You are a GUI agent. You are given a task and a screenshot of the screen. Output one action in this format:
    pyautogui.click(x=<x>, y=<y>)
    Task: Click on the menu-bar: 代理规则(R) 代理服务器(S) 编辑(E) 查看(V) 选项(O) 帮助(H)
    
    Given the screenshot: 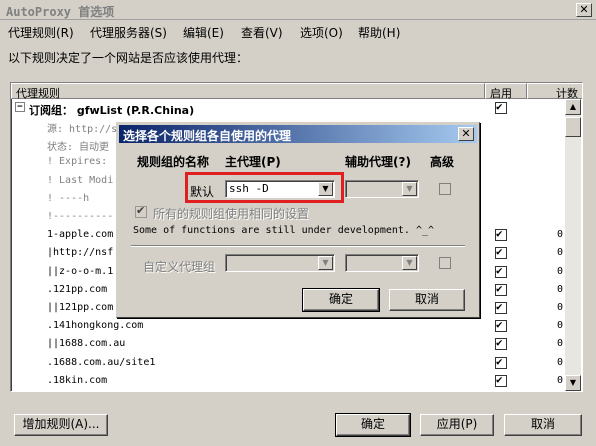 What is the action you would take?
    pyautogui.click(x=298, y=31)
    